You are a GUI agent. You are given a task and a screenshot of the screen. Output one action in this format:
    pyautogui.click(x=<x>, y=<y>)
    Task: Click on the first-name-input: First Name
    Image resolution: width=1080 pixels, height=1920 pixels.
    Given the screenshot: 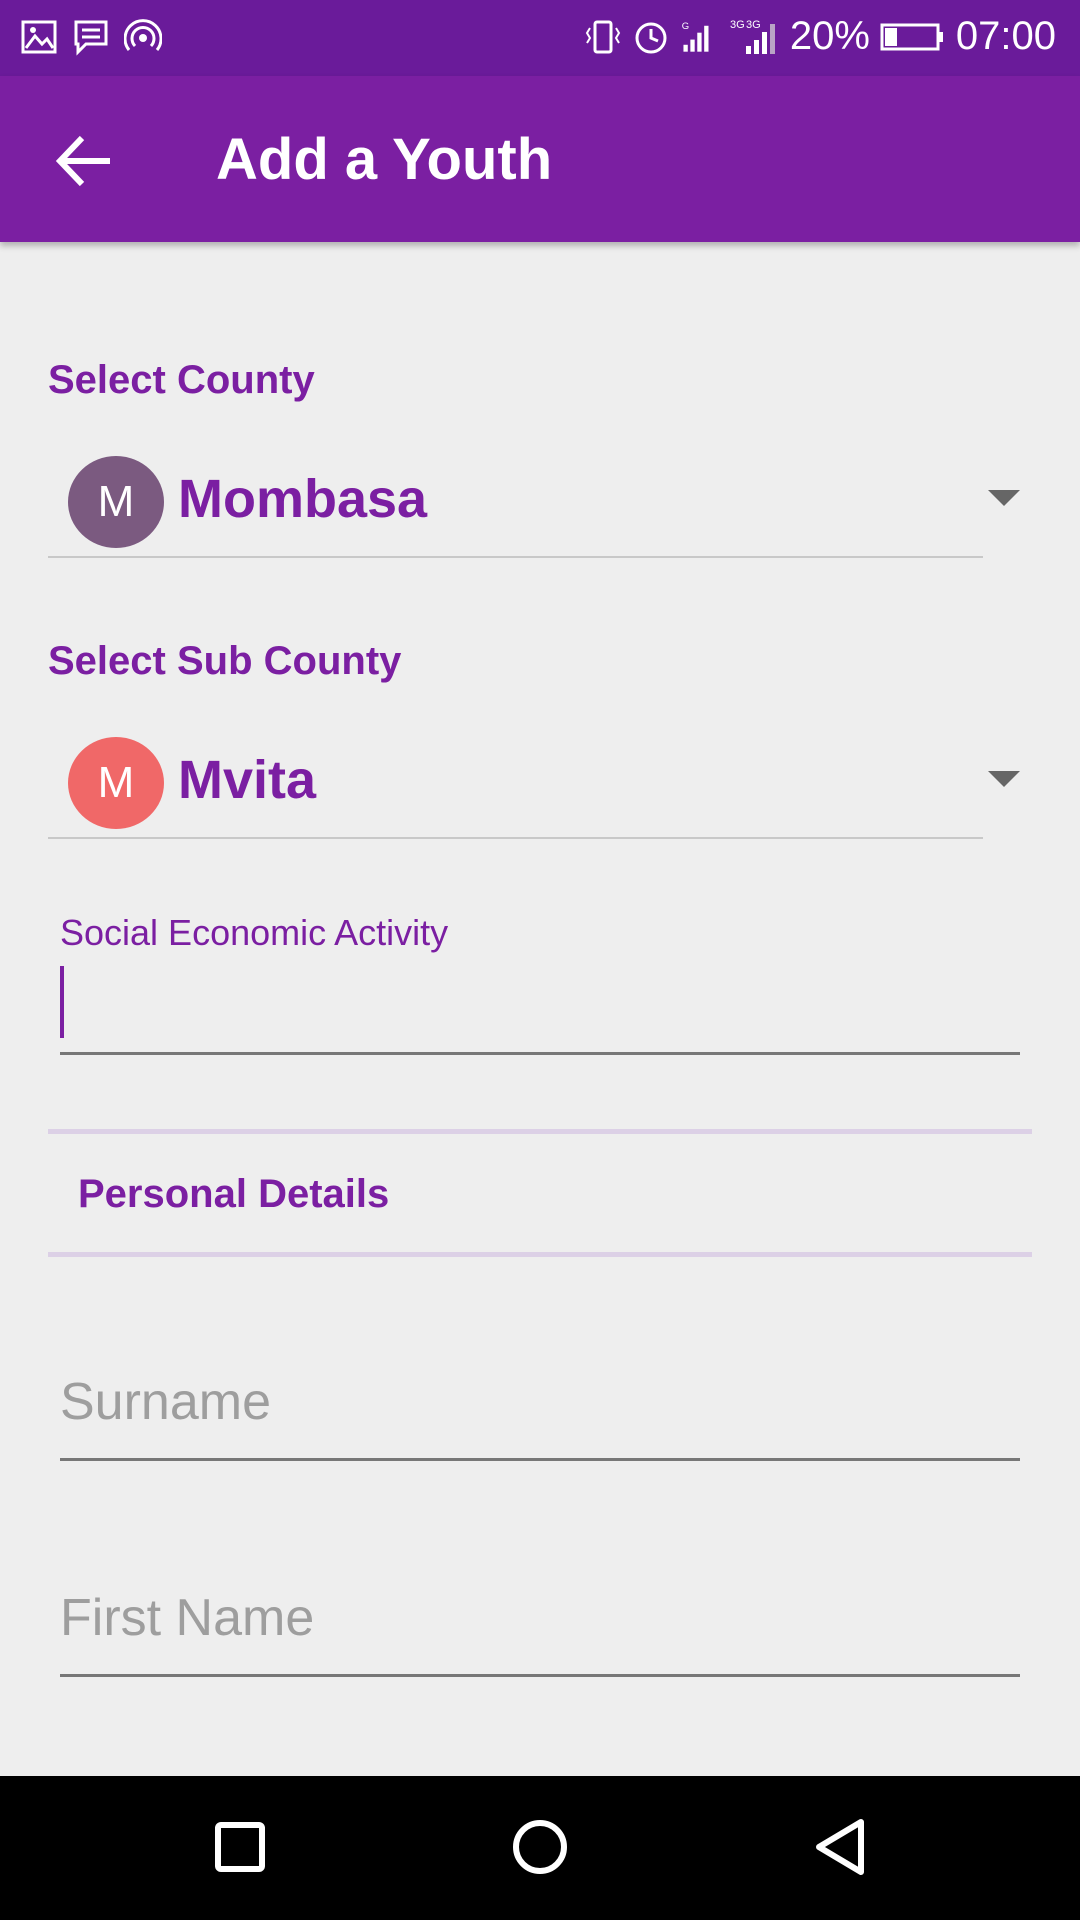 What is the action you would take?
    pyautogui.click(x=540, y=1627)
    